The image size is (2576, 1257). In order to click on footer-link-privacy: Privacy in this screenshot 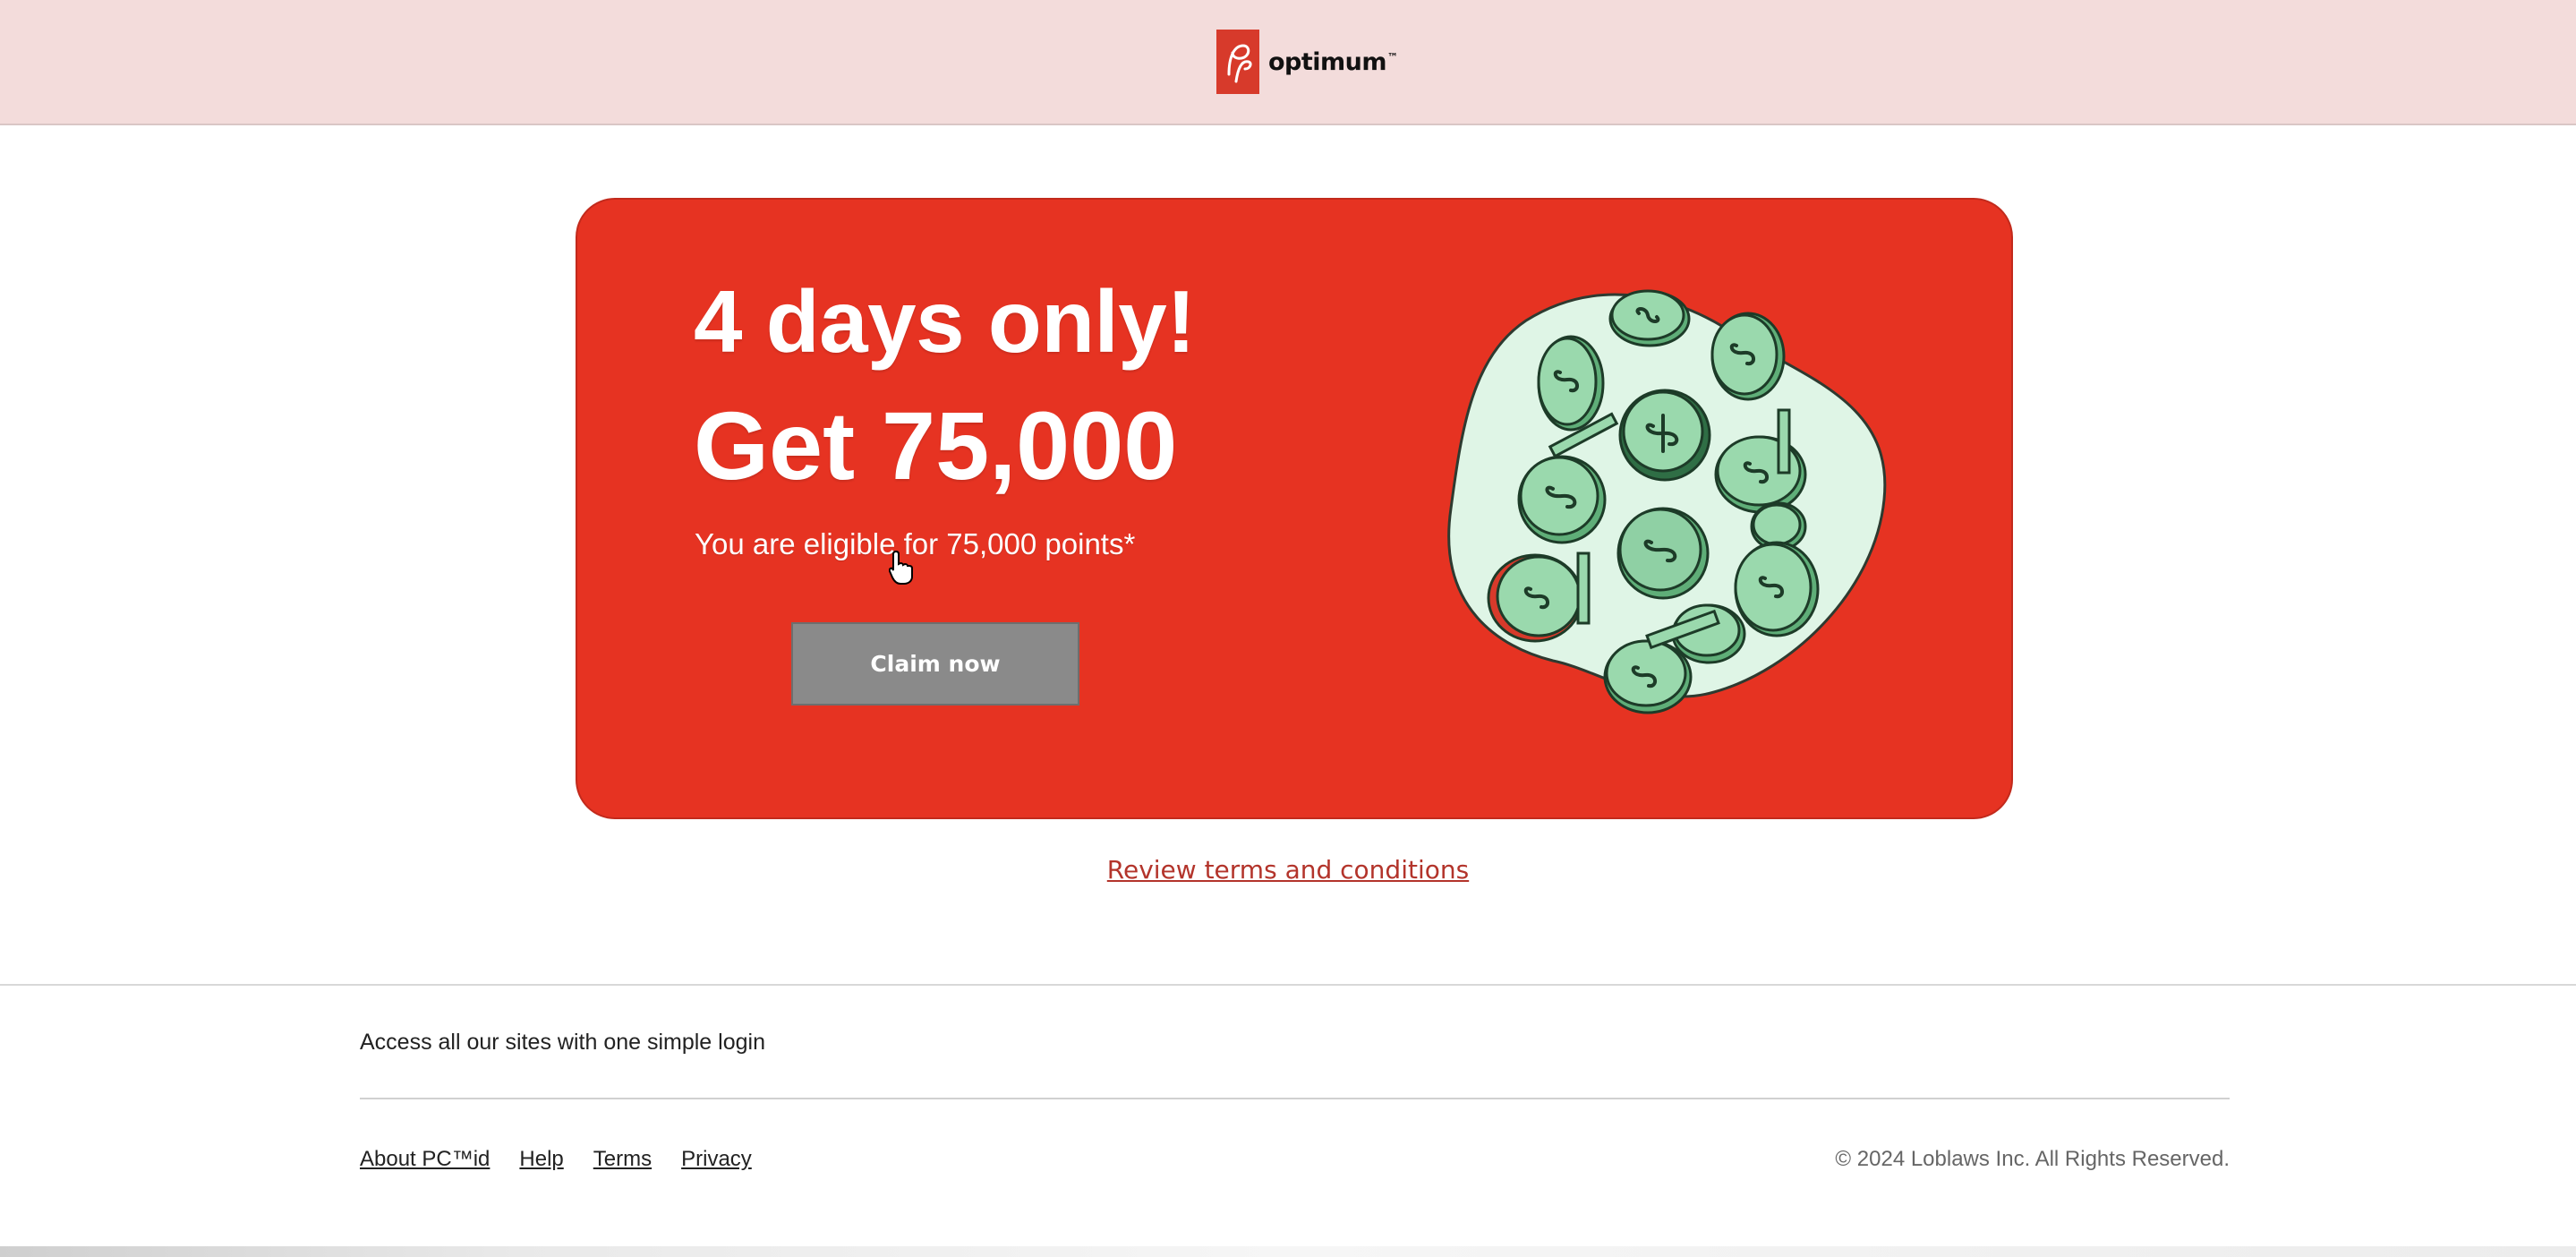, I will do `click(716, 1159)`.